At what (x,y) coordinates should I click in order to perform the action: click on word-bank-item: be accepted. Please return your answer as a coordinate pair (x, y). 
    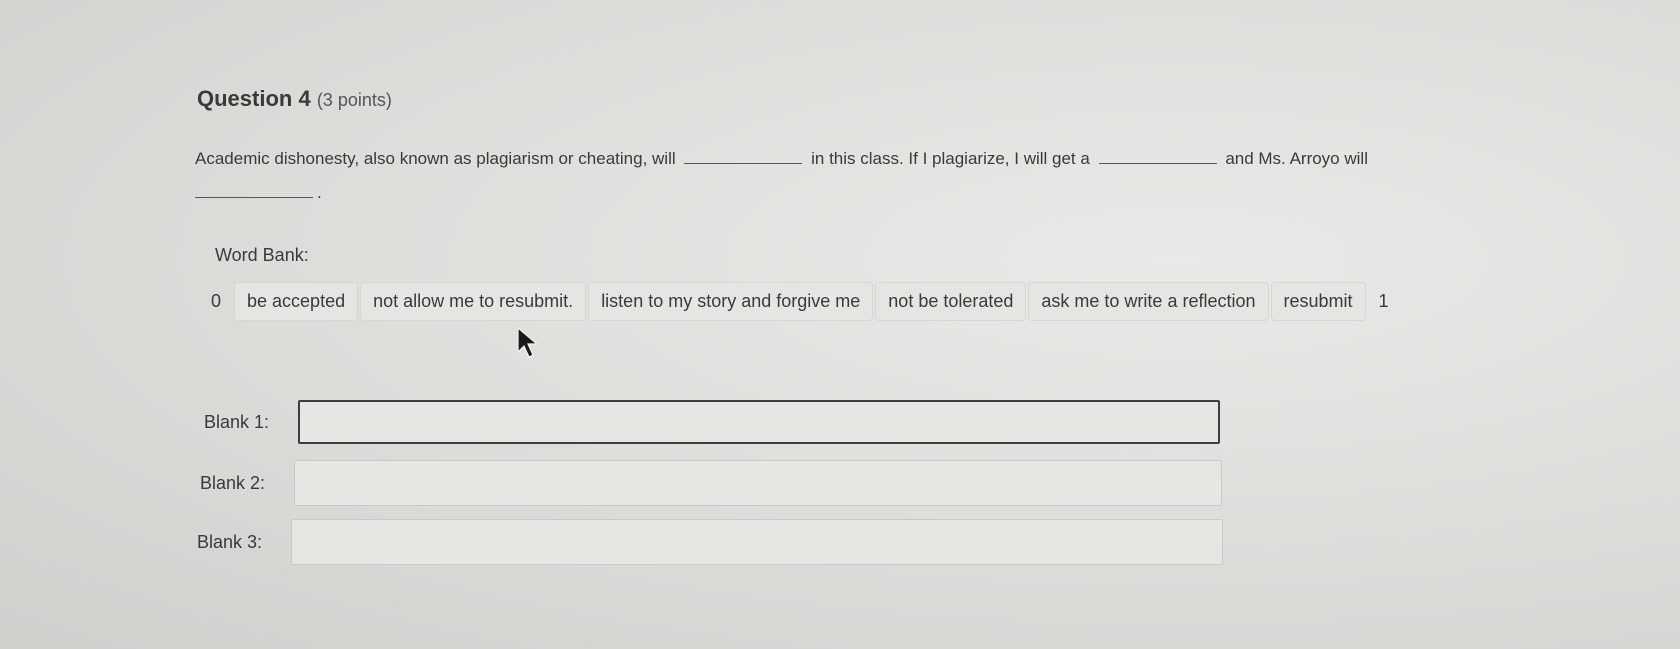
    Looking at the image, I should click on (296, 301).